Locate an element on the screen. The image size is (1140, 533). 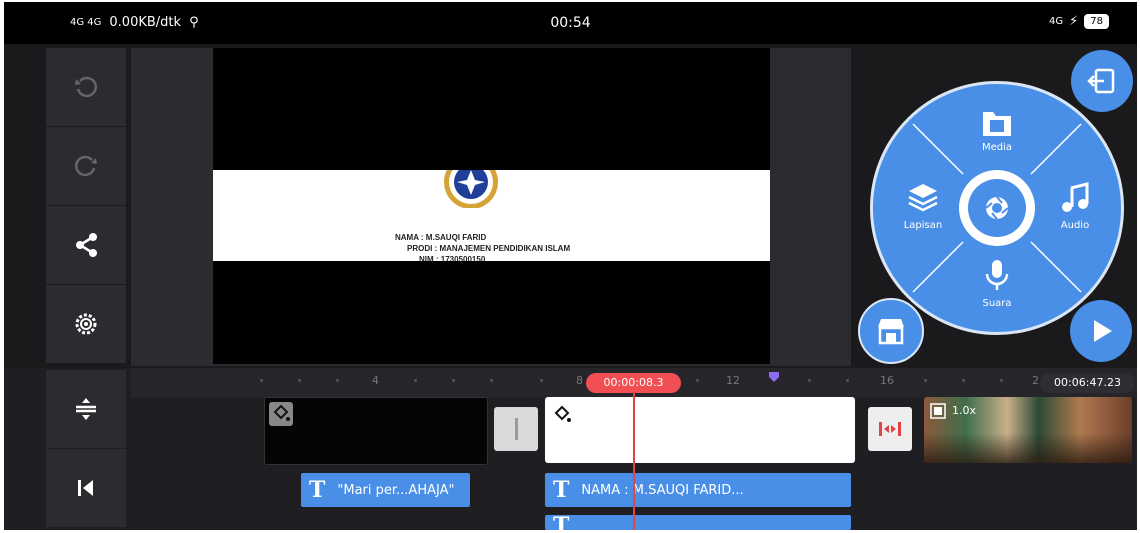
media-wheel-menu: Media Lapisan Audio Suara is located at coordinates (997, 208).